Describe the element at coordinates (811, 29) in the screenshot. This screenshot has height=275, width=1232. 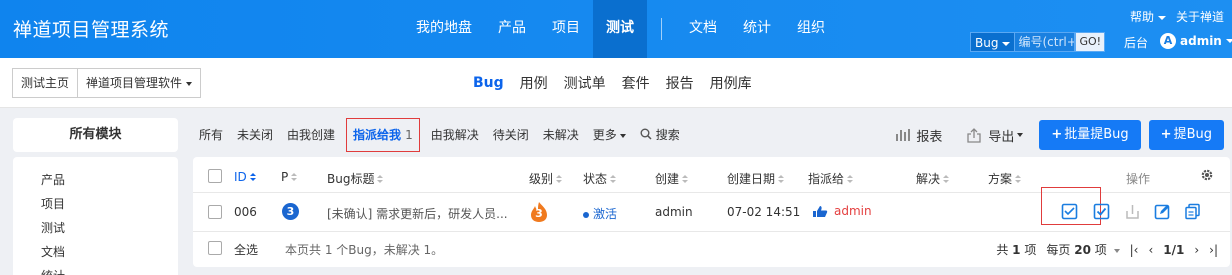
I see `nav-company: 组织` at that location.